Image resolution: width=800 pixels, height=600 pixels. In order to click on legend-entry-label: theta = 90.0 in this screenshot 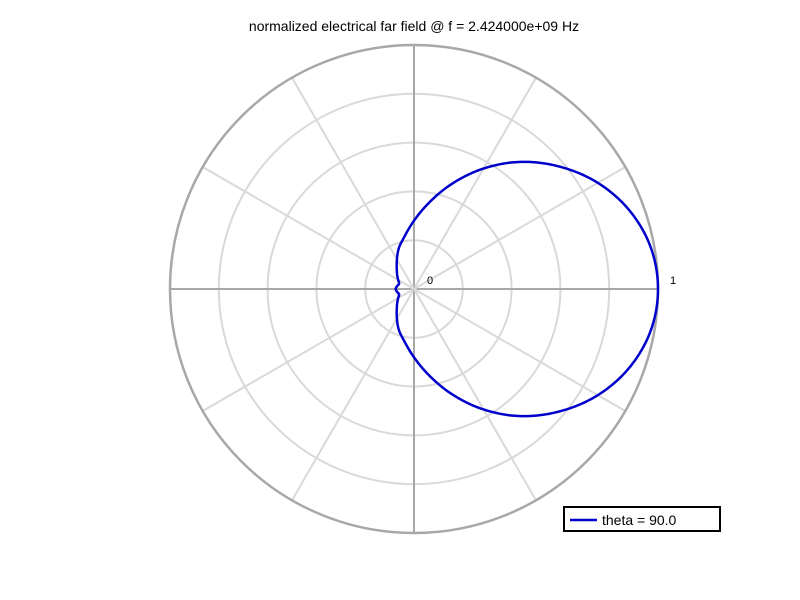, I will do `click(639, 520)`.